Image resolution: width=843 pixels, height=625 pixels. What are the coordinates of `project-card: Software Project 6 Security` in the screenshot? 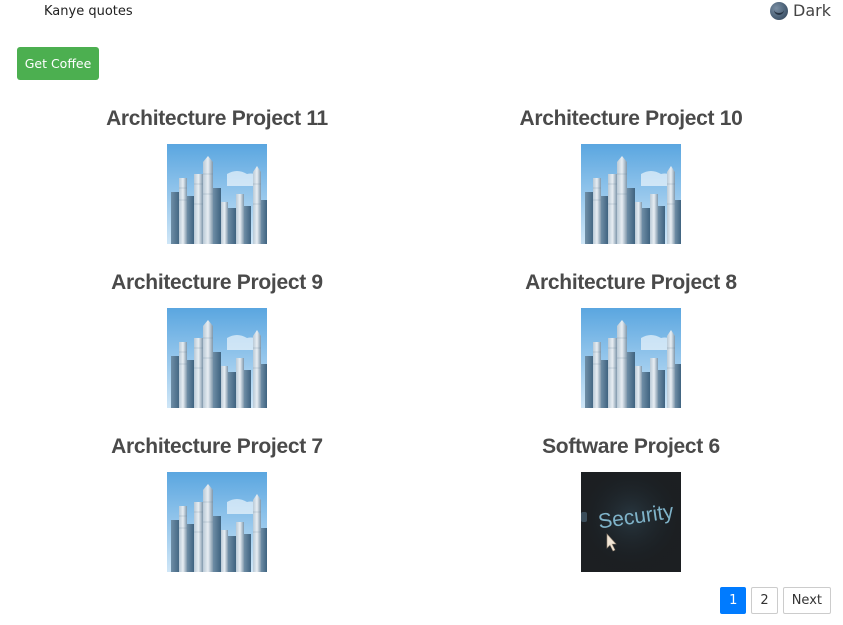 It's located at (631, 514).